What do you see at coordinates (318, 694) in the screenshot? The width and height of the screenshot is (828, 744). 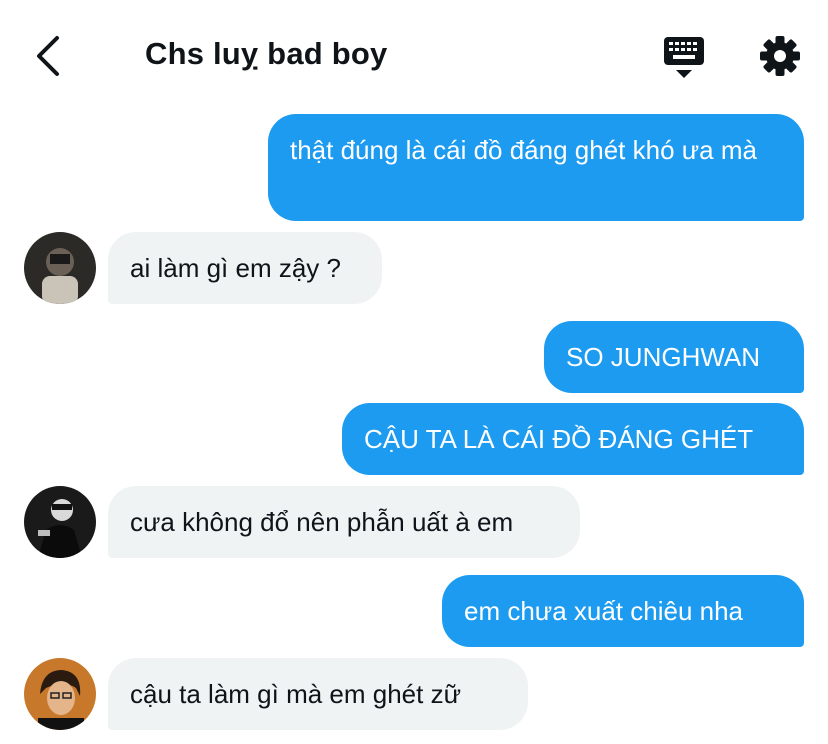 I see `message-incoming: cậu ta làm gì mà em ghét zữ` at bounding box center [318, 694].